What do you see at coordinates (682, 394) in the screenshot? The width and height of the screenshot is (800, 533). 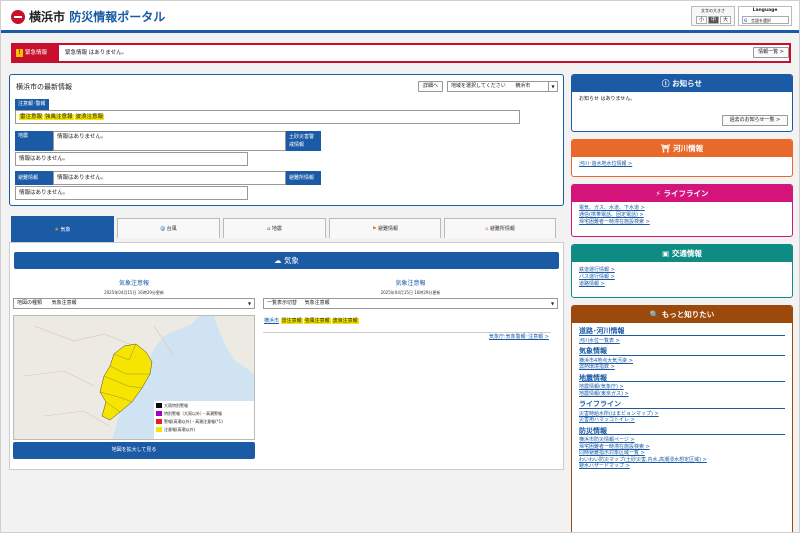 I see `more-link: 地震情報(東京ガス) >` at bounding box center [682, 394].